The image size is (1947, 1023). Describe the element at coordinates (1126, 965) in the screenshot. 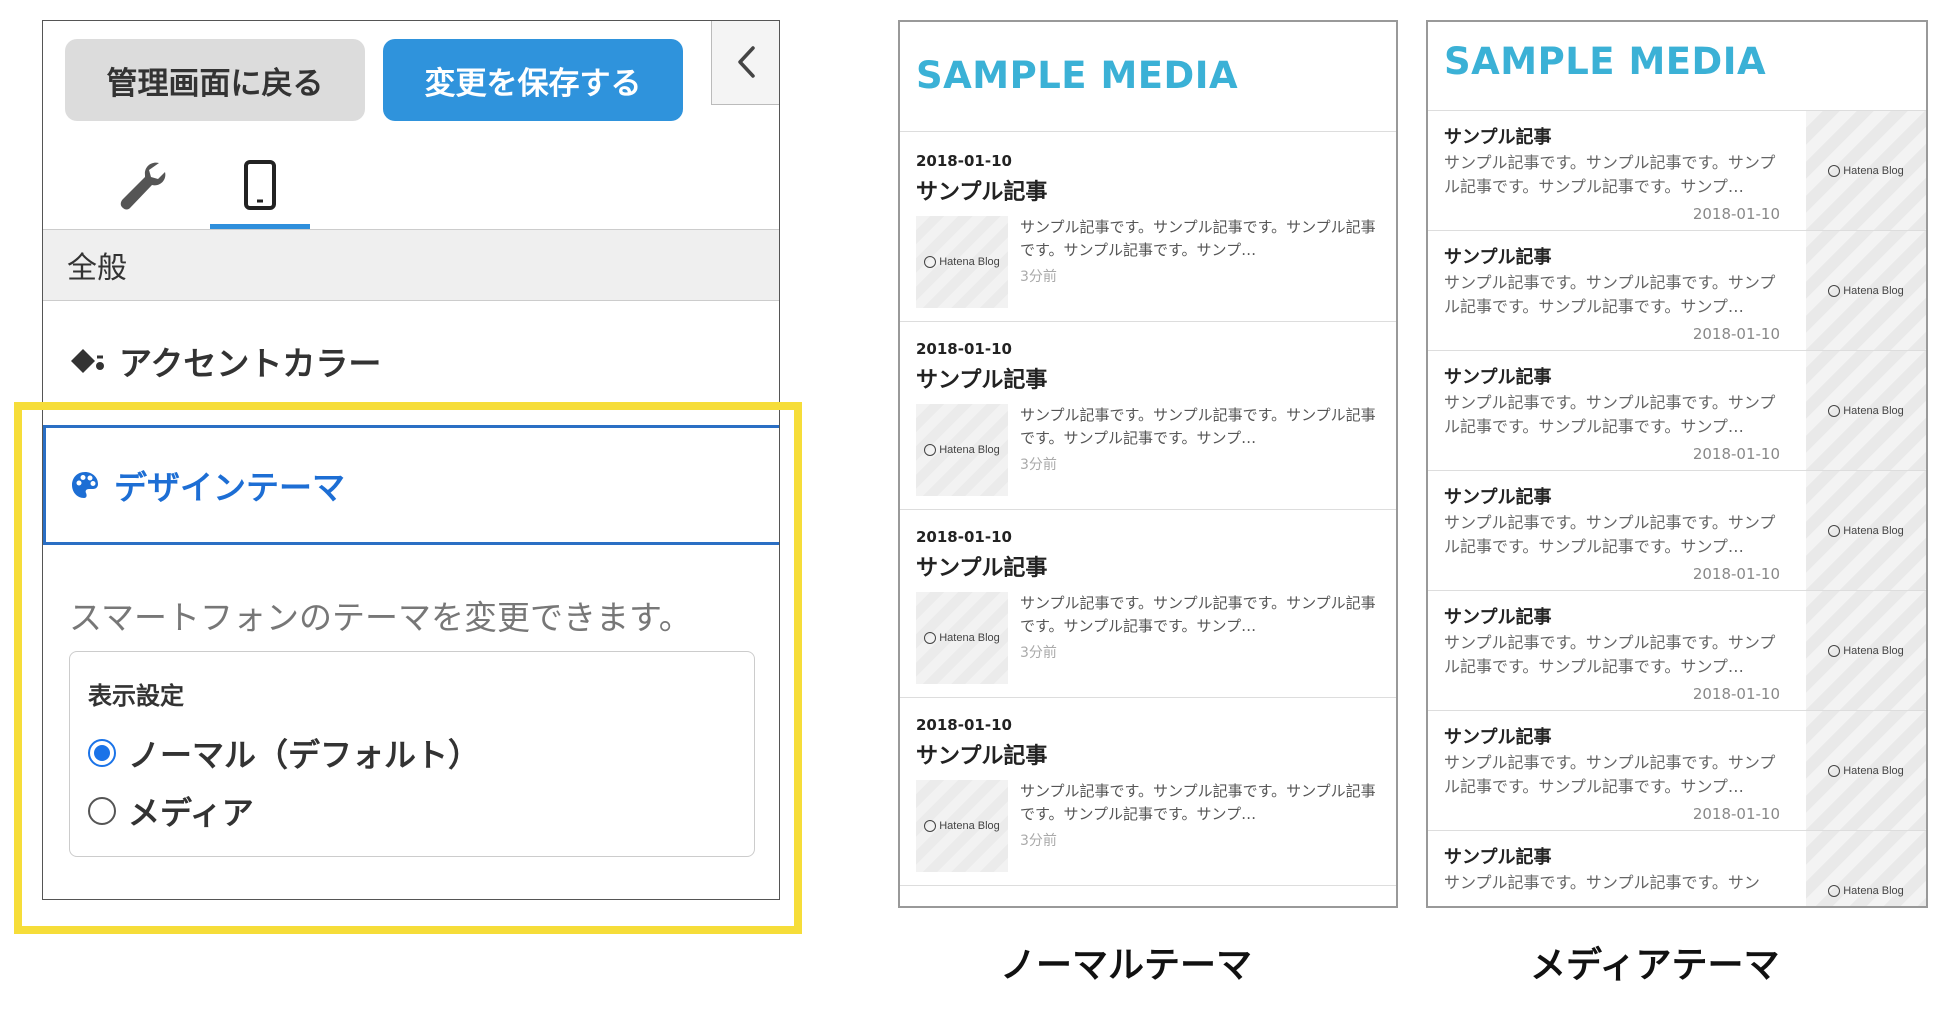

I see `normal-theme-caption: ノーマルテーマ` at that location.